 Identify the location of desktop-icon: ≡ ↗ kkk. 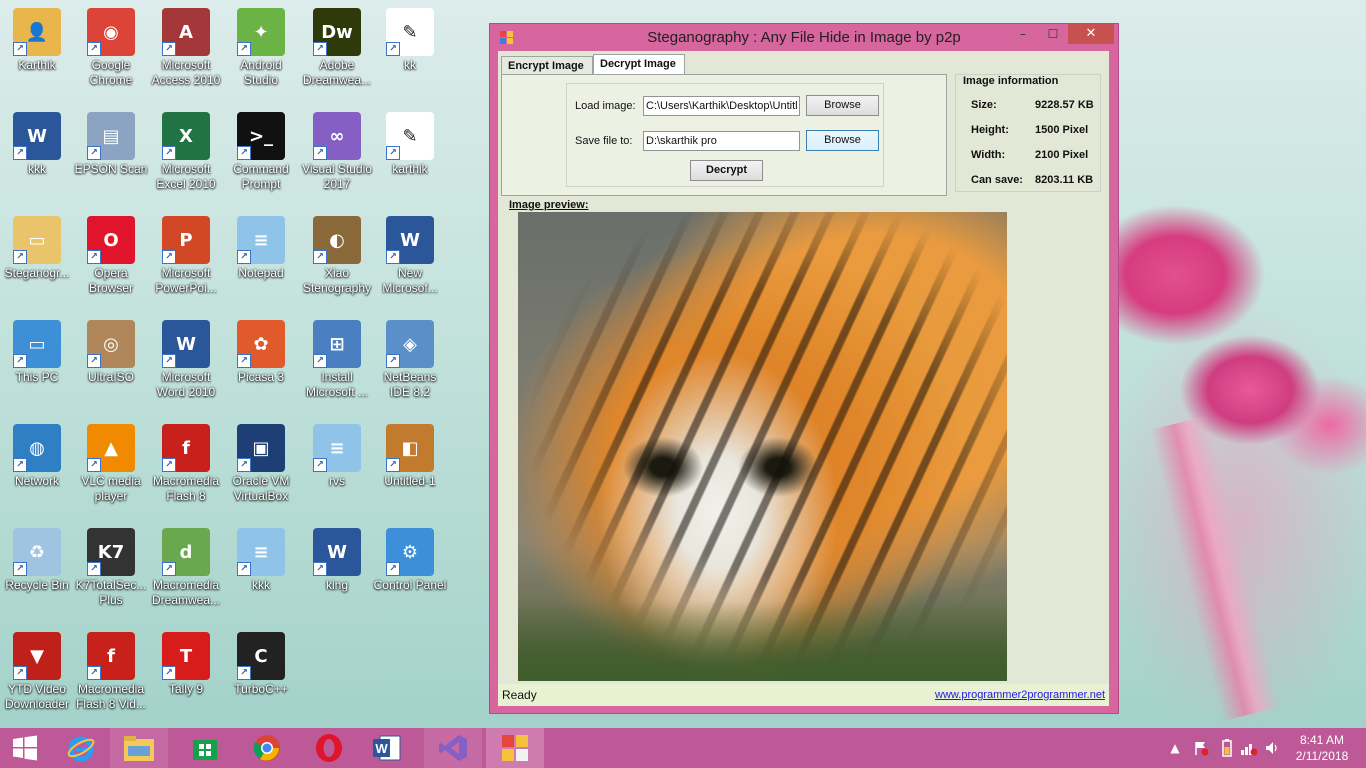
(261, 560).